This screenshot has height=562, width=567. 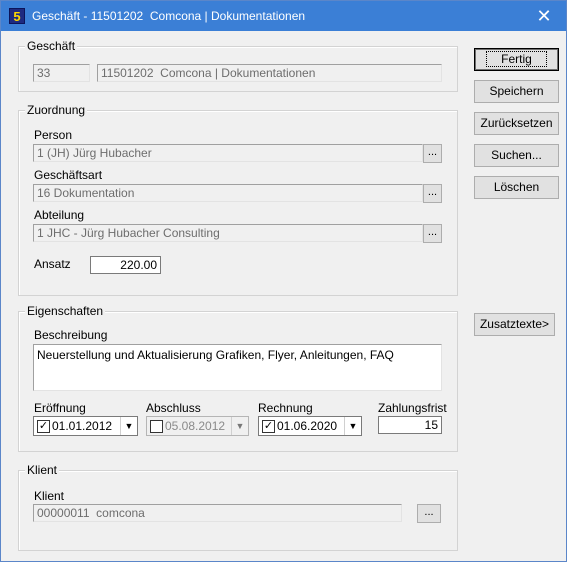 I want to click on eroeffnung-datepicker: ✓ 01.01.2012 ▼, so click(x=85, y=426).